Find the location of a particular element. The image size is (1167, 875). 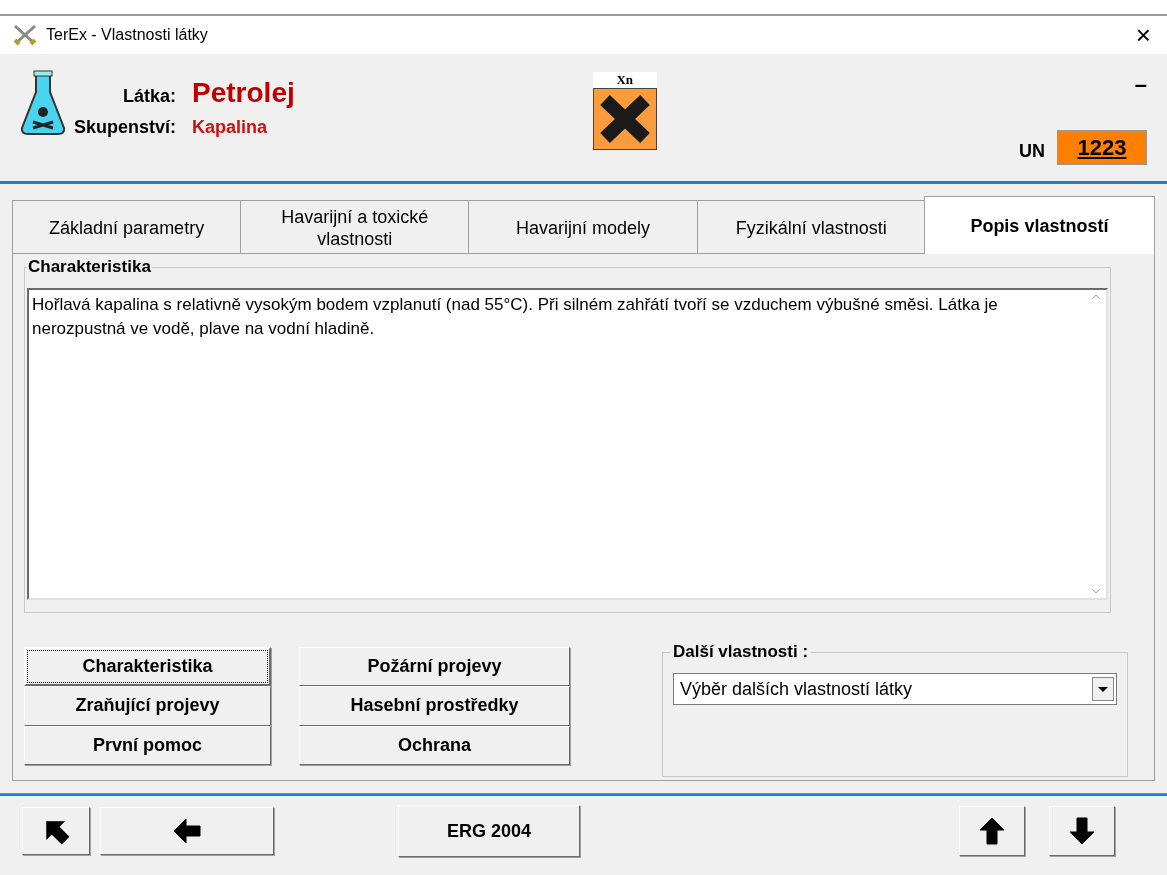

up-button is located at coordinates (992, 831).